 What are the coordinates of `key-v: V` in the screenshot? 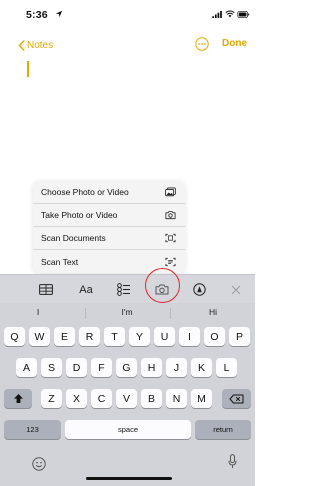 It's located at (126, 398).